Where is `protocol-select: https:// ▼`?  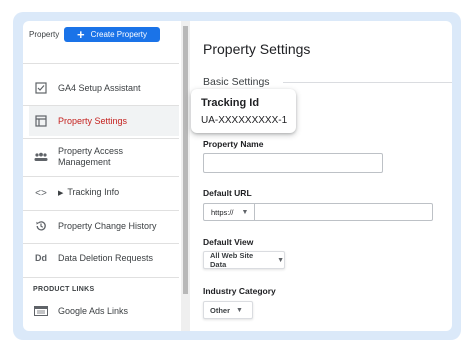
protocol-select: https:// ▼ is located at coordinates (229, 212).